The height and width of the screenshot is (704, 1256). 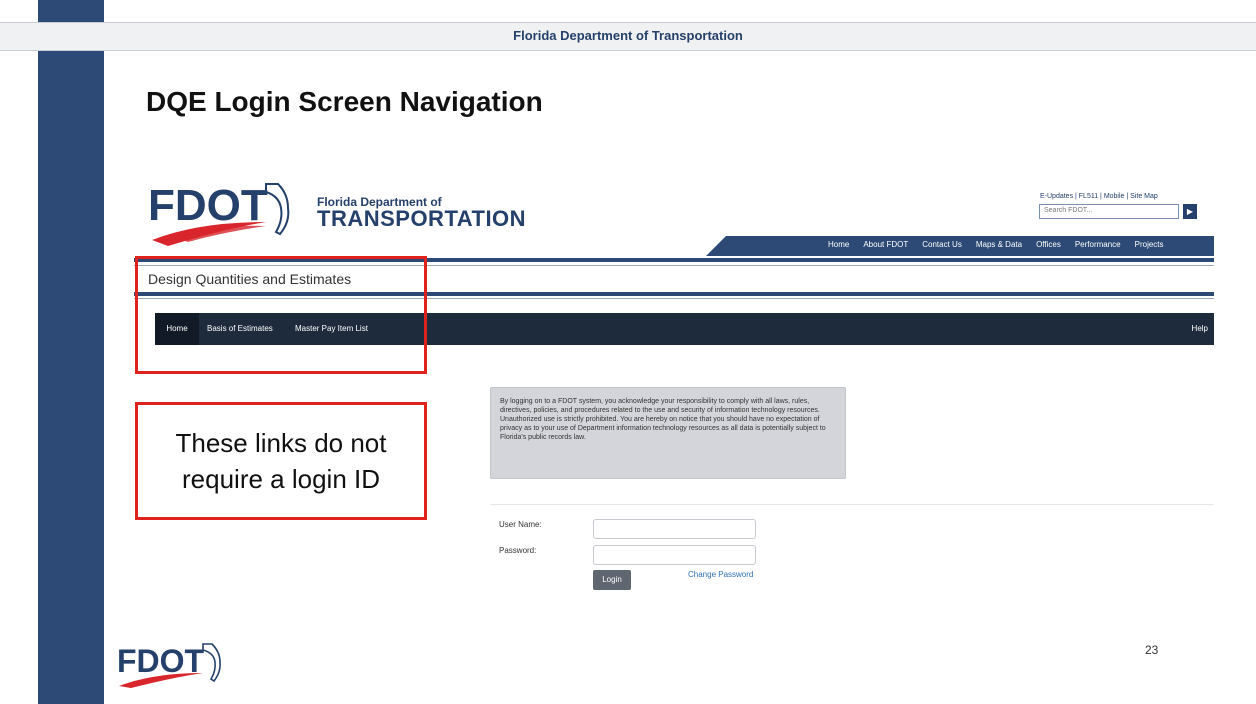 I want to click on top-nav-contact: Contact Us, so click(x=942, y=244).